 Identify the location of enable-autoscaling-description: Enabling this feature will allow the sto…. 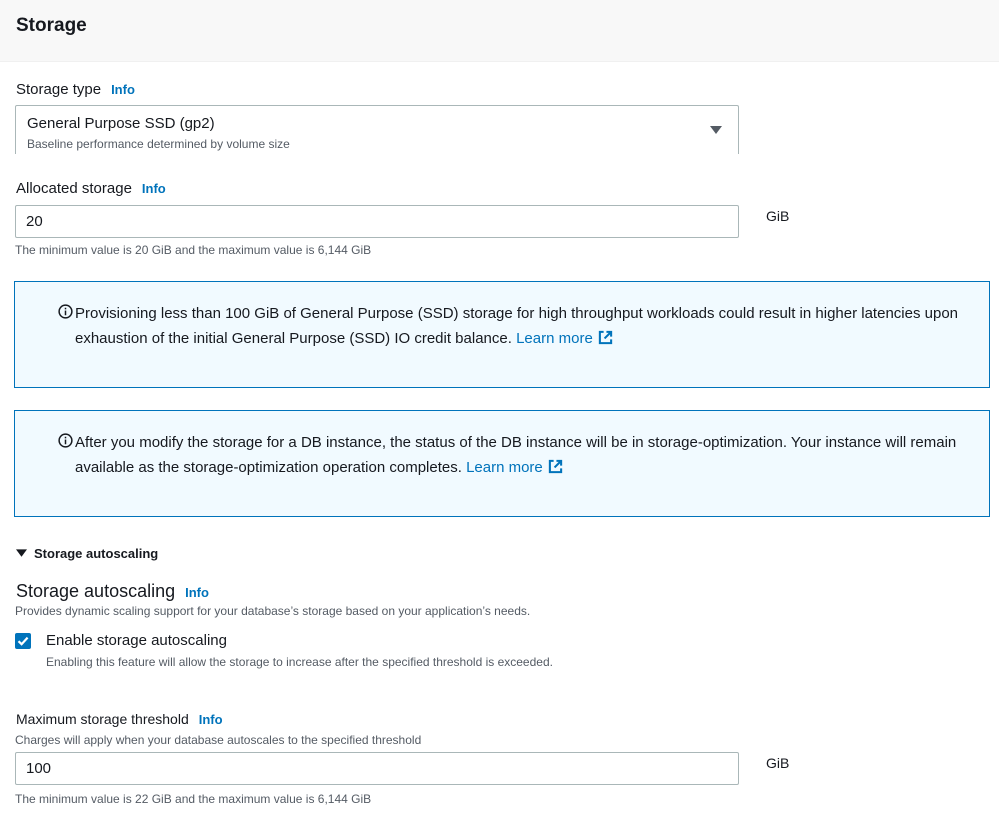
(299, 662).